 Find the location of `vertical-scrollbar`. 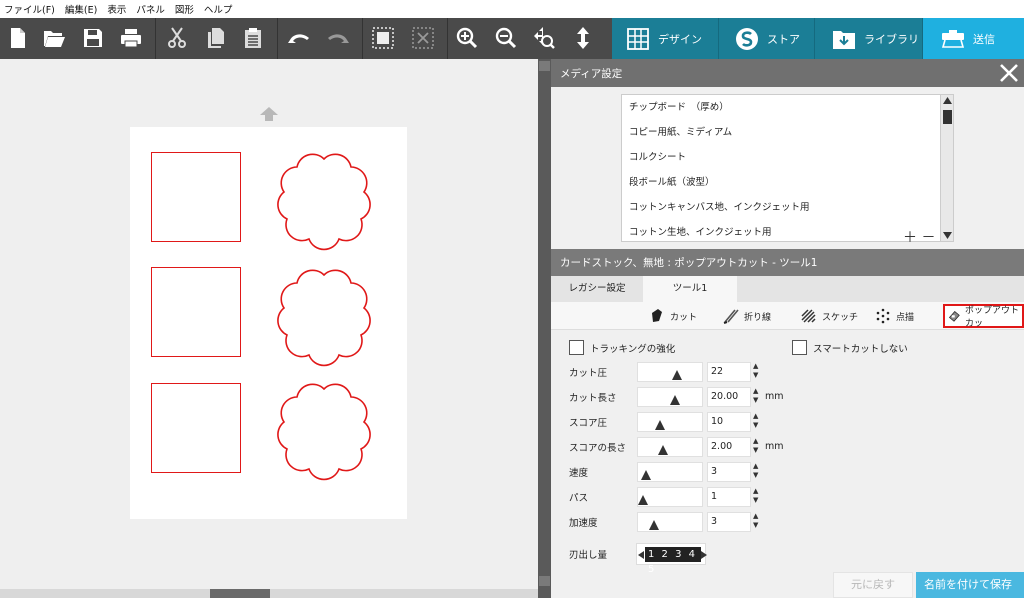

vertical-scrollbar is located at coordinates (544, 328).